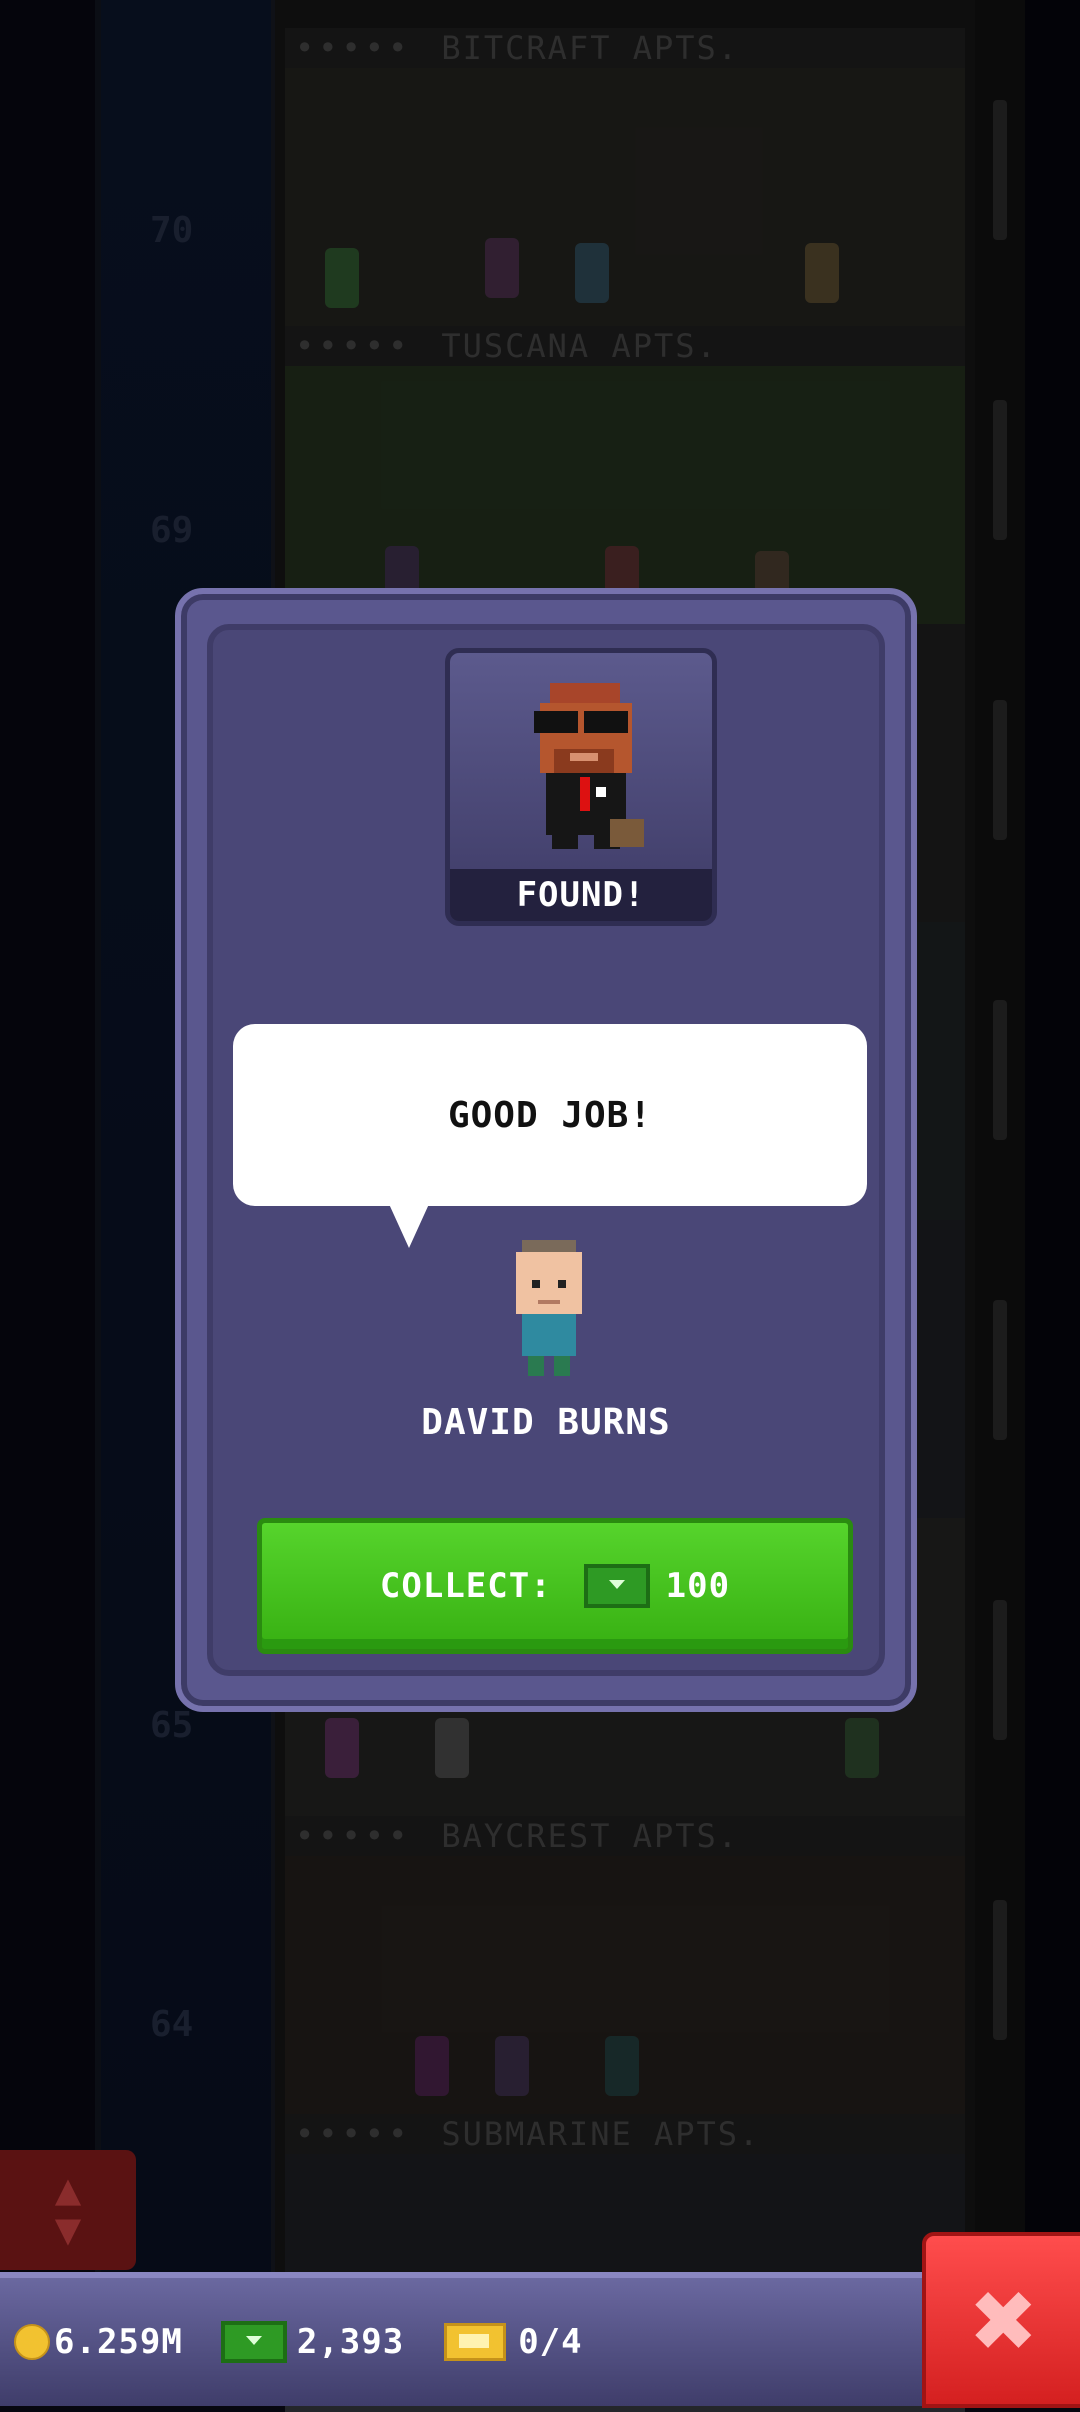  Describe the element at coordinates (698, 1586) in the screenshot. I see `collect-amount: 100` at that location.